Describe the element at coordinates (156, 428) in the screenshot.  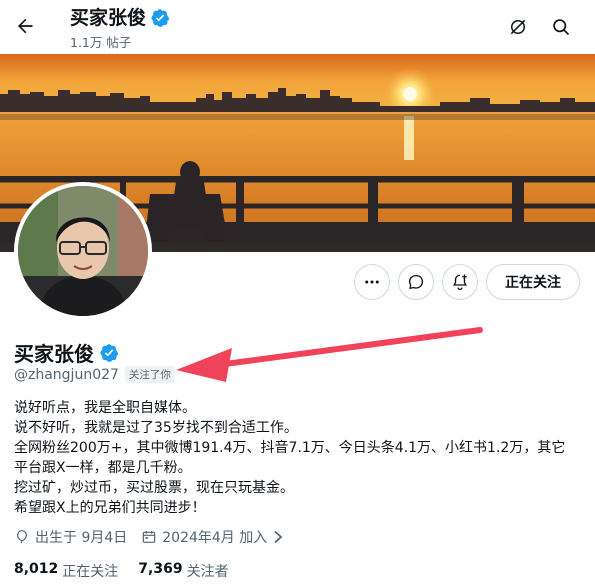
I see `bio-line: 说不好听，我就是过了35岁找不到合适工作。` at that location.